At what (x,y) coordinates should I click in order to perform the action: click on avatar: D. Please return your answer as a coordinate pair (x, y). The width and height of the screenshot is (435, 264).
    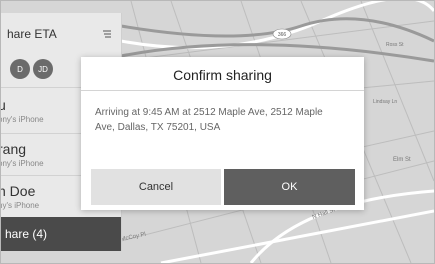
    Looking at the image, I should click on (20, 69).